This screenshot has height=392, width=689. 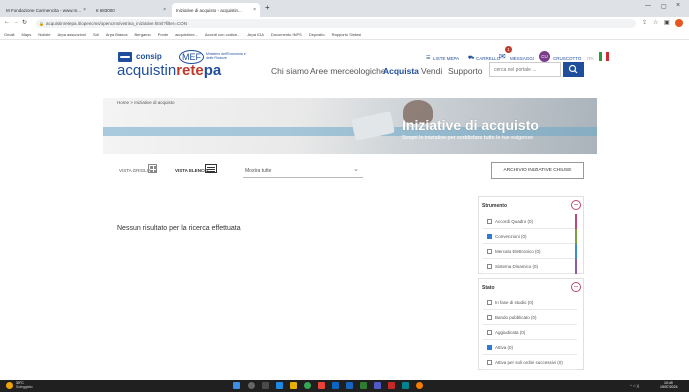 I want to click on bookmark-item: Documento INPS, so click(x=286, y=34).